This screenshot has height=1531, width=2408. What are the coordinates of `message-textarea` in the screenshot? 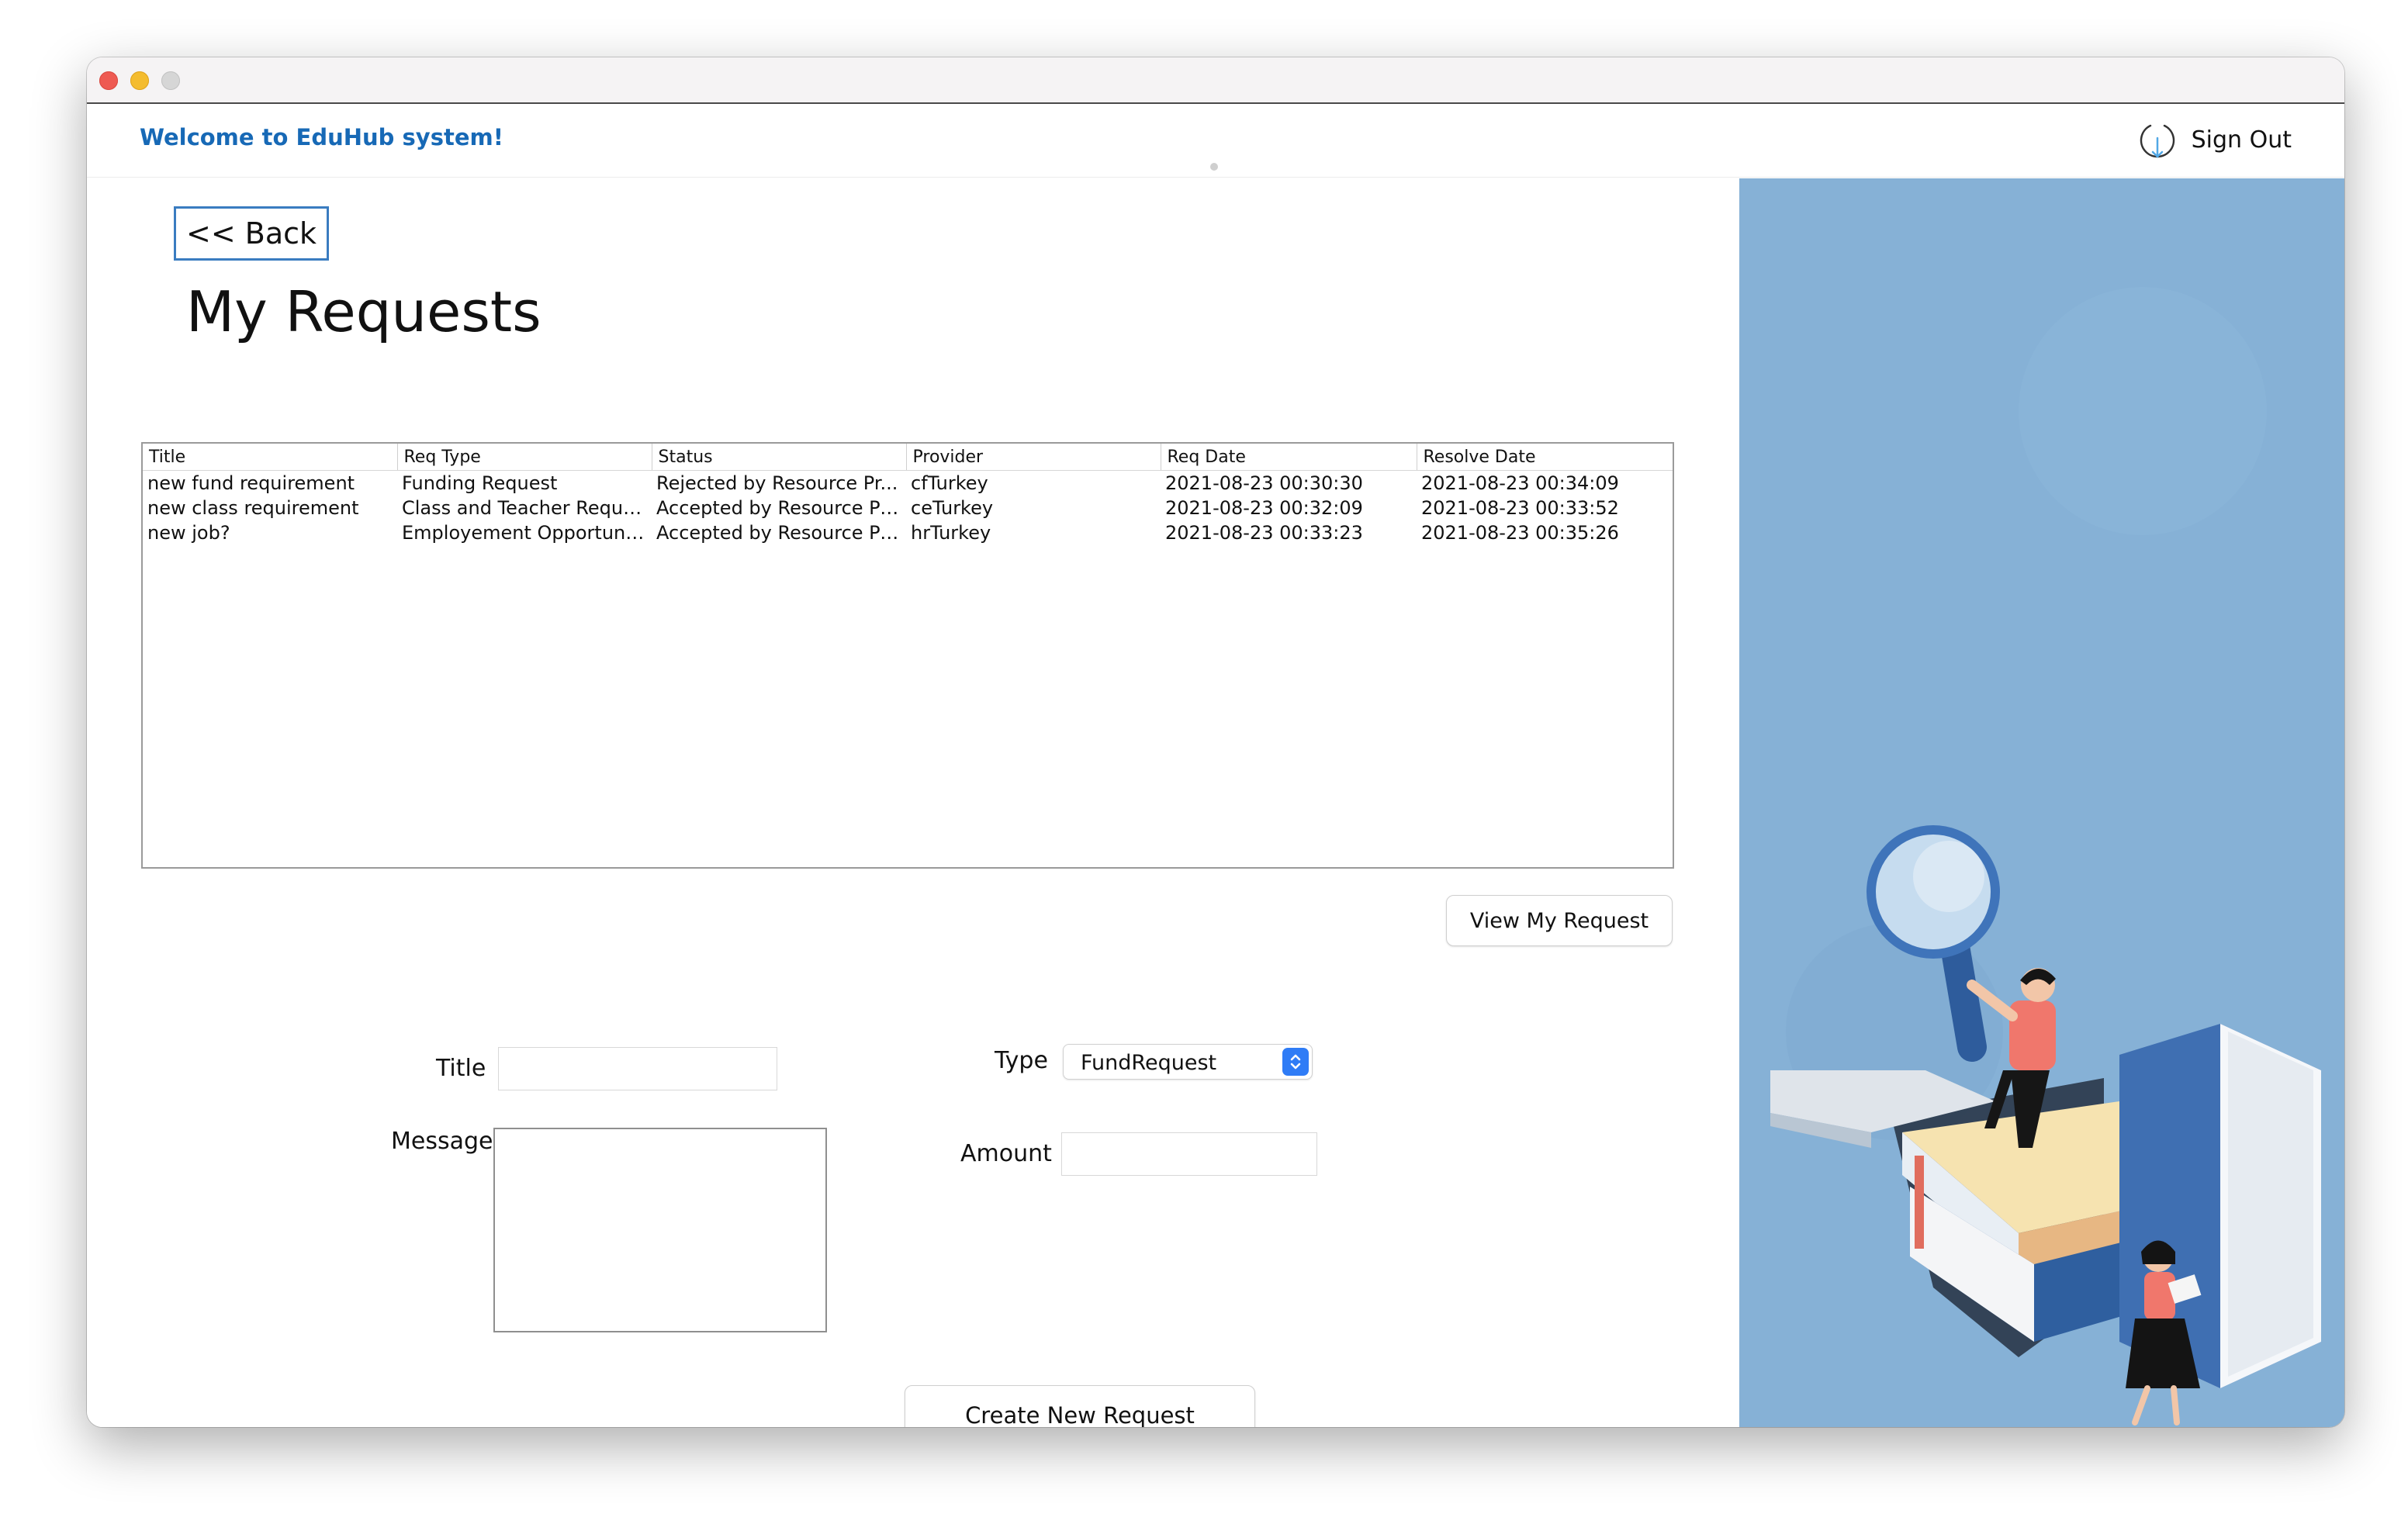 It's located at (660, 1230).